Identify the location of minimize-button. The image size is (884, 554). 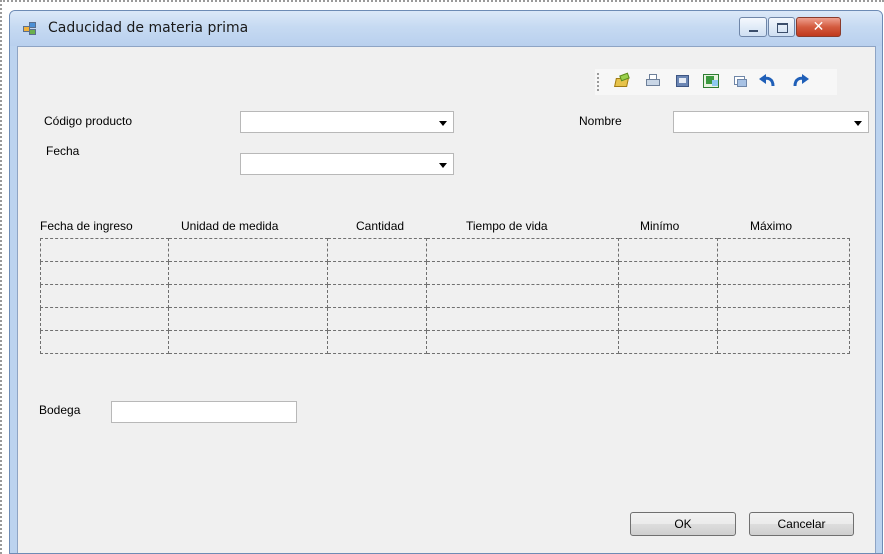
(753, 27).